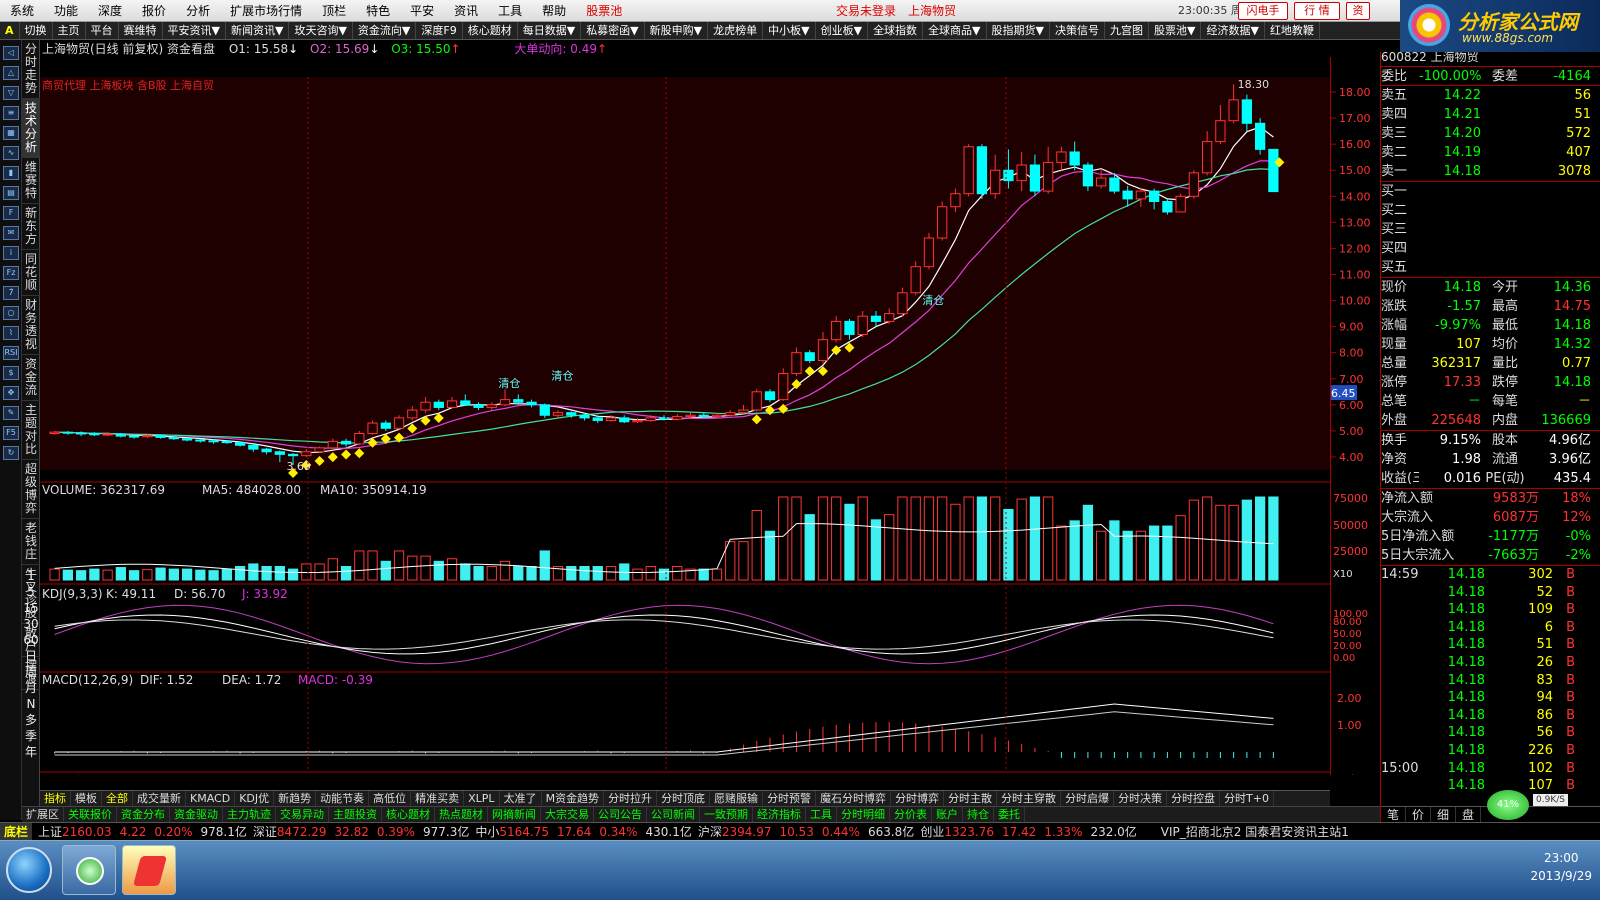 The height and width of the screenshot is (900, 1600). Describe the element at coordinates (1394, 814) in the screenshot. I see `quote-tab-0: 笔` at that location.